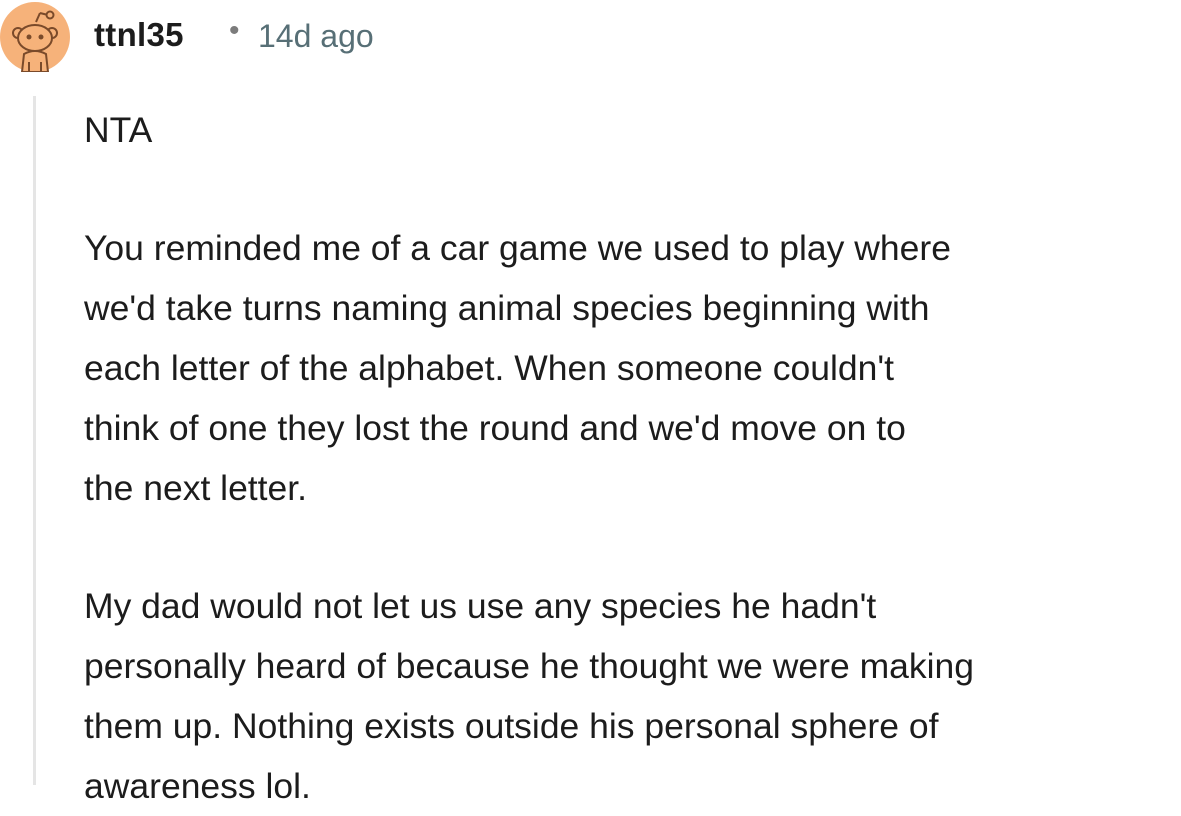  I want to click on reddit-snoo-avatar-icon, so click(35, 37).